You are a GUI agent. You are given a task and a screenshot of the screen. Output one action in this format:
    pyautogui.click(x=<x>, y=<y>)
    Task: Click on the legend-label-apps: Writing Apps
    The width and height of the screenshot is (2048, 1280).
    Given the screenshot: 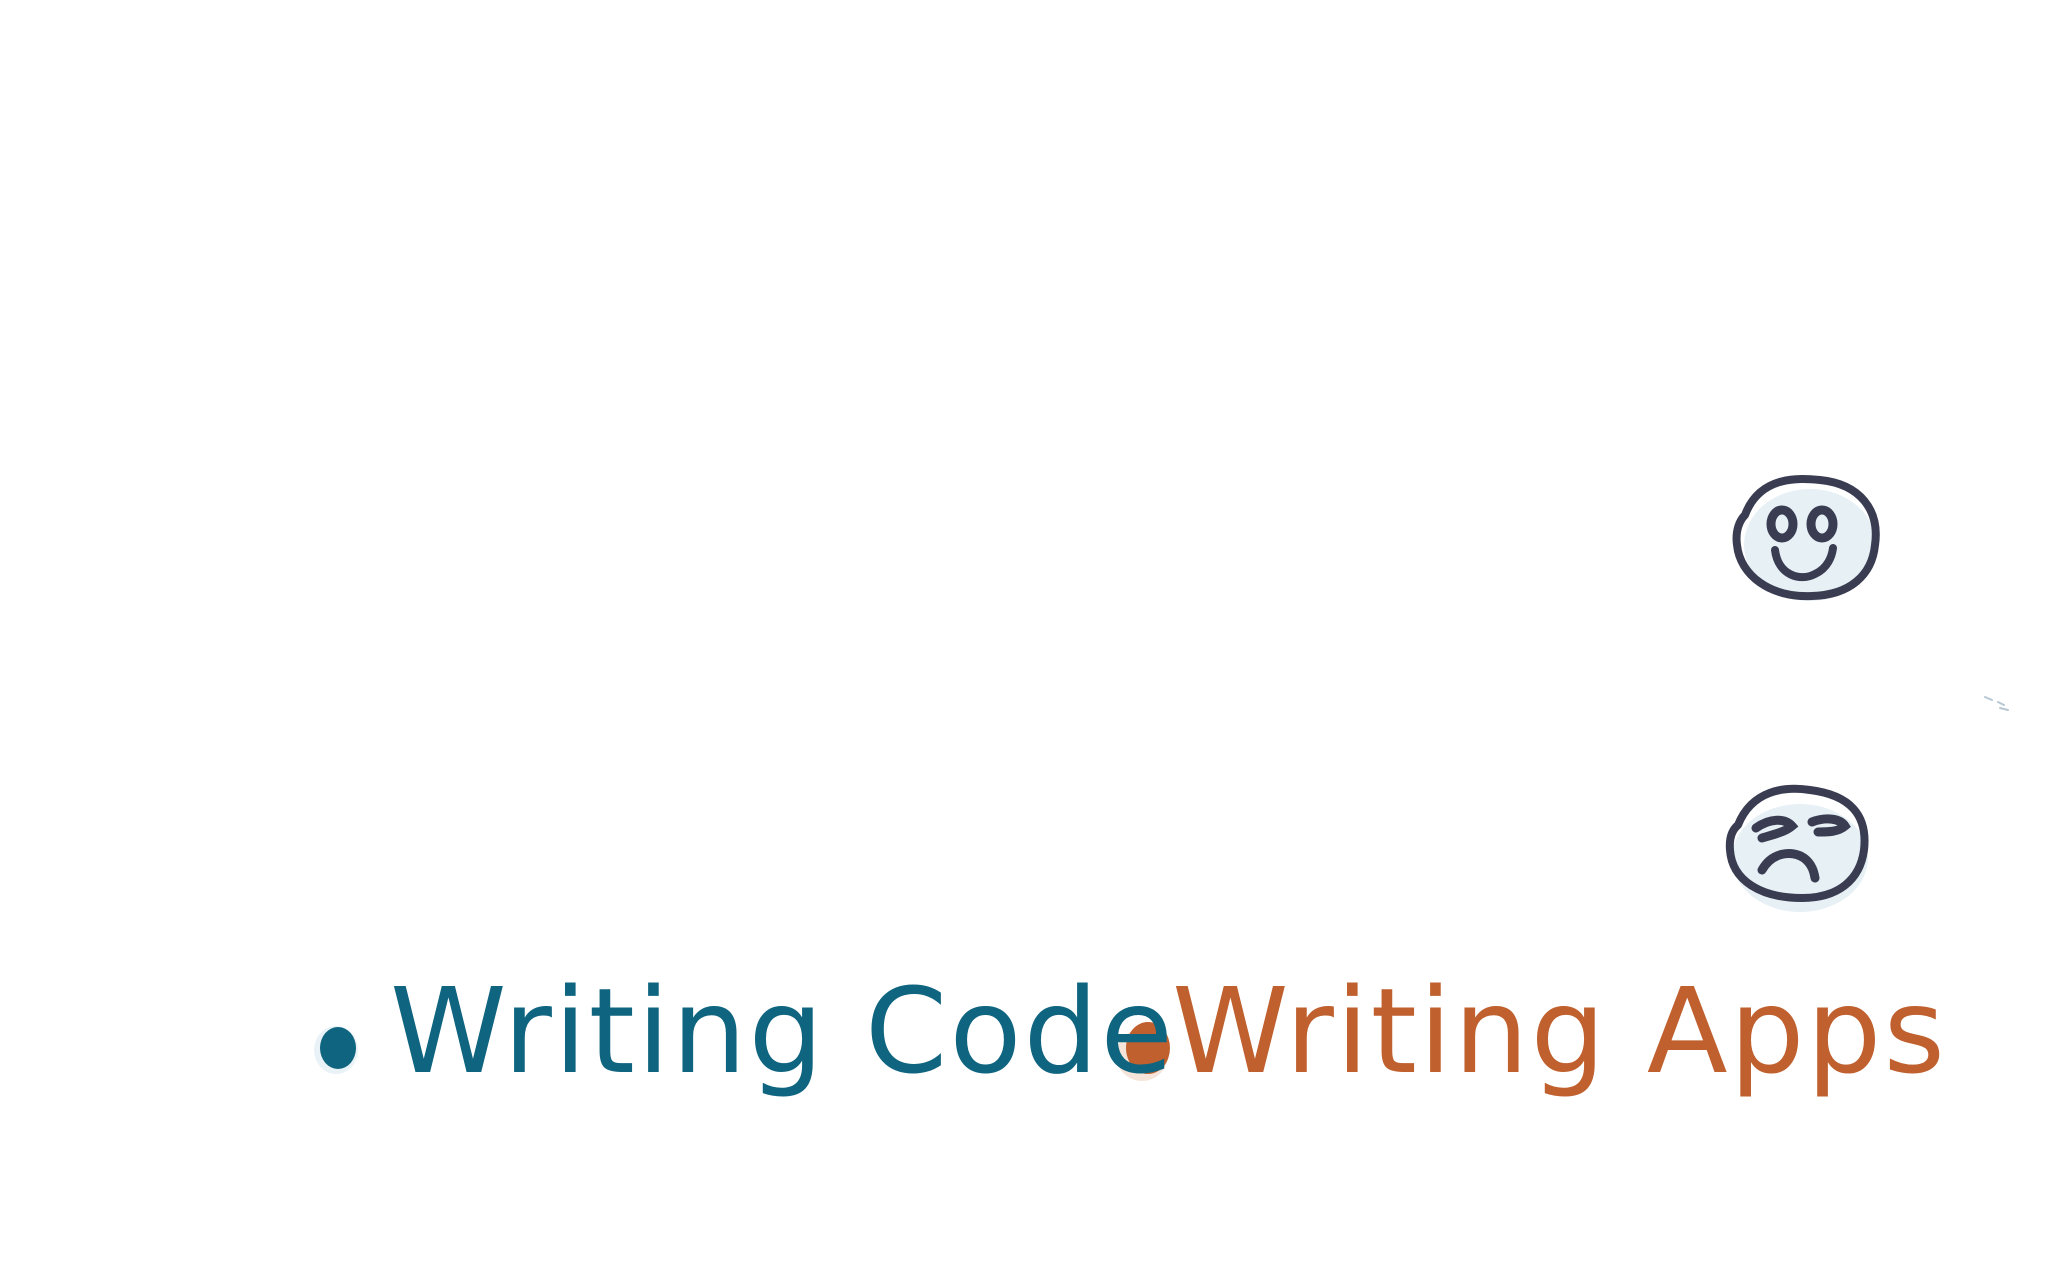 What is the action you would take?
    pyautogui.click(x=1559, y=1031)
    